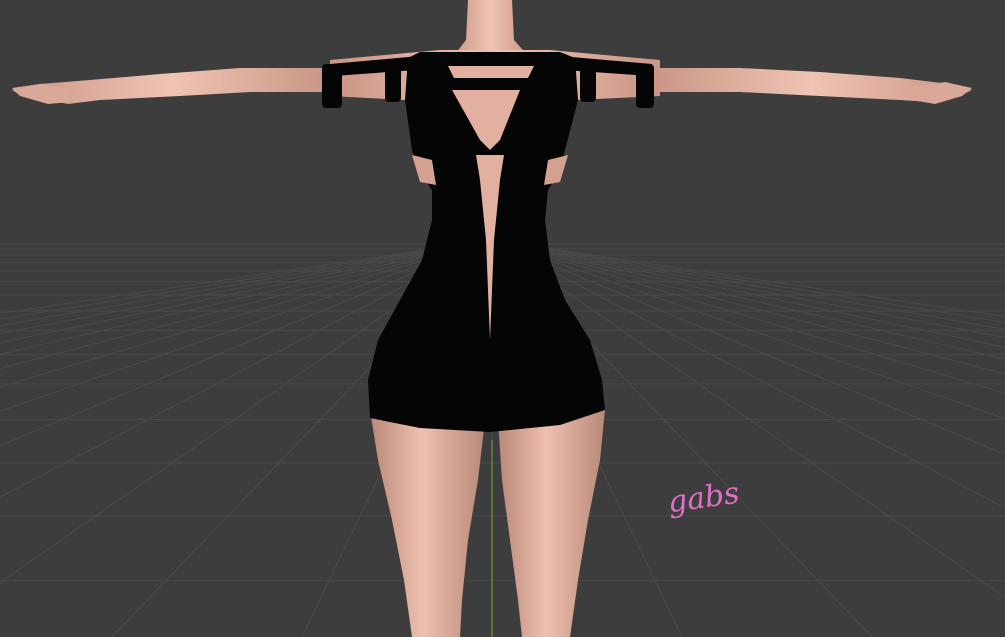  What do you see at coordinates (645, 86) in the screenshot?
I see `right-arm-band` at bounding box center [645, 86].